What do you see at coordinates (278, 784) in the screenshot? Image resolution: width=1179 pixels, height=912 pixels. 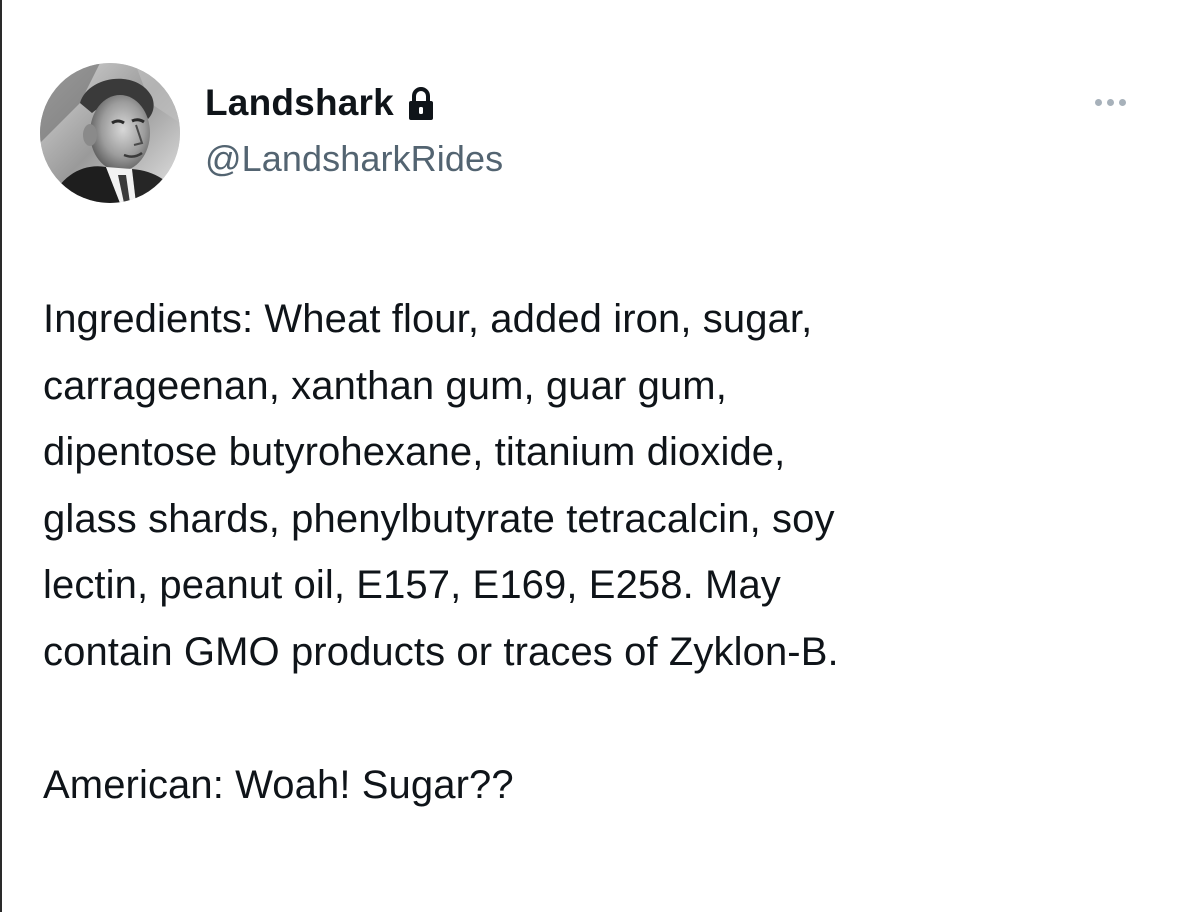 I see `tweet-text-punchline: American: Woah! Sugar??` at bounding box center [278, 784].